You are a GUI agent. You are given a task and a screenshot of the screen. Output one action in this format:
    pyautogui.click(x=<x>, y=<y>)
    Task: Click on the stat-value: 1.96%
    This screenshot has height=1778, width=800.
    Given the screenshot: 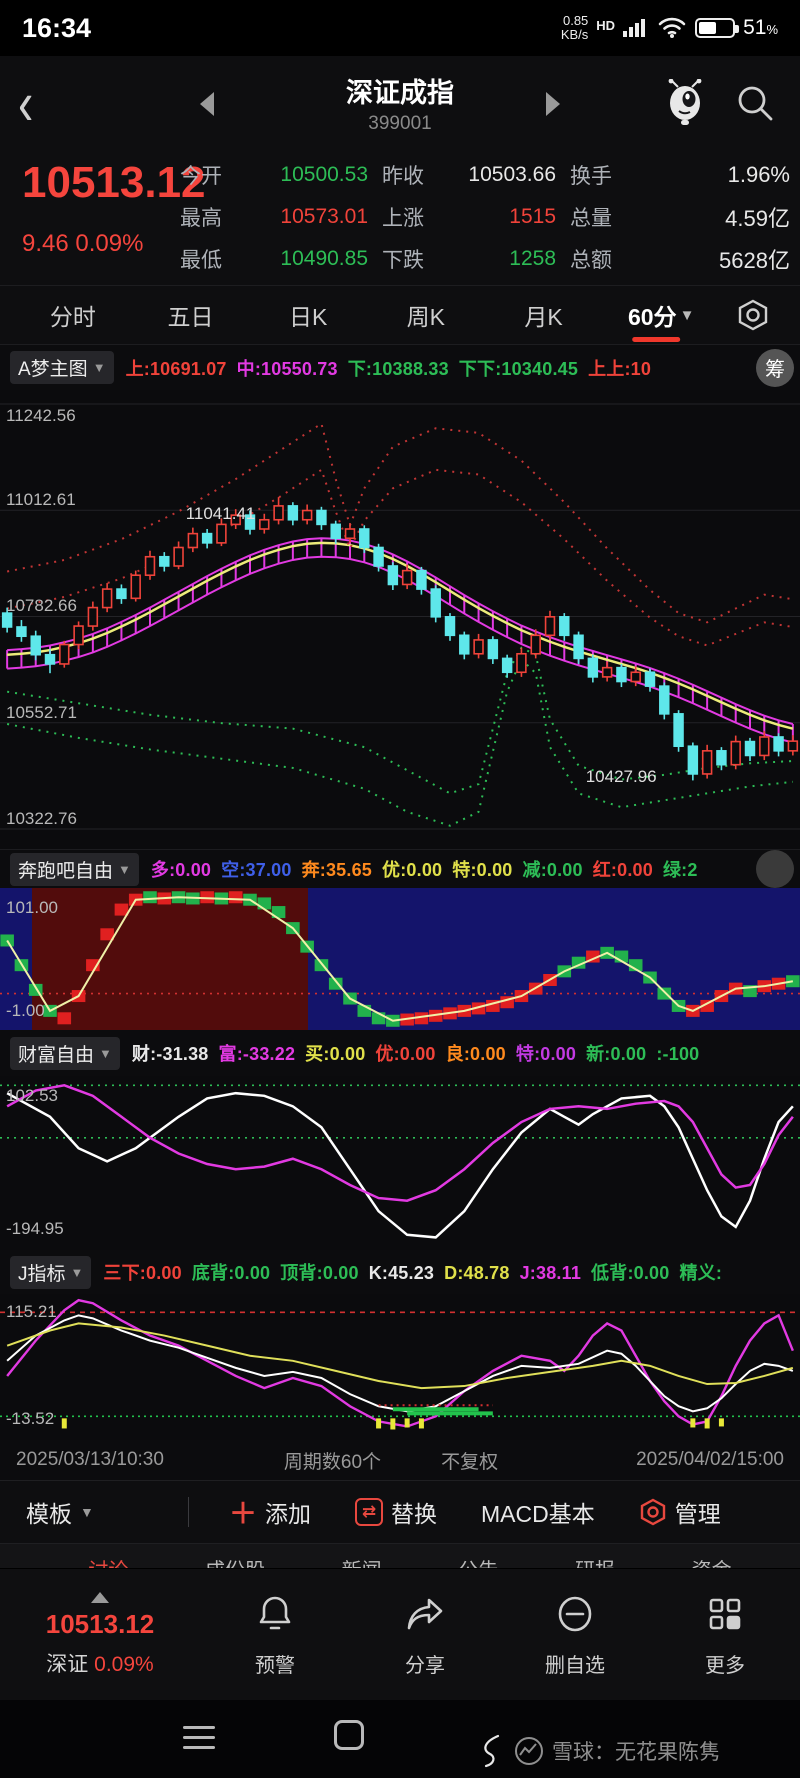 What is the action you would take?
    pyautogui.click(x=758, y=174)
    